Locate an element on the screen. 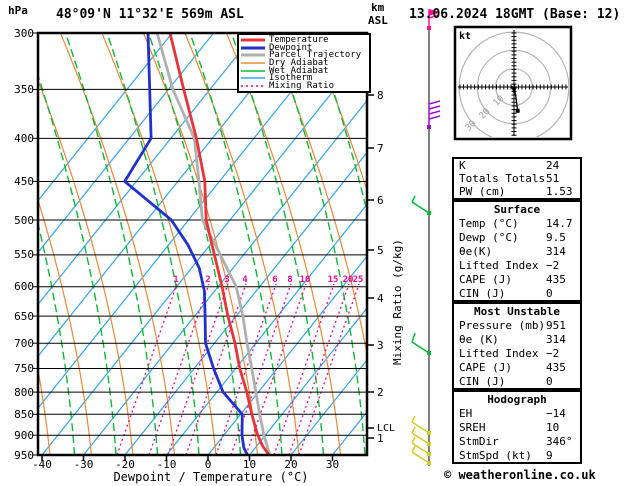  pressure-tick-label: 700 is located at coordinates (24, 343).